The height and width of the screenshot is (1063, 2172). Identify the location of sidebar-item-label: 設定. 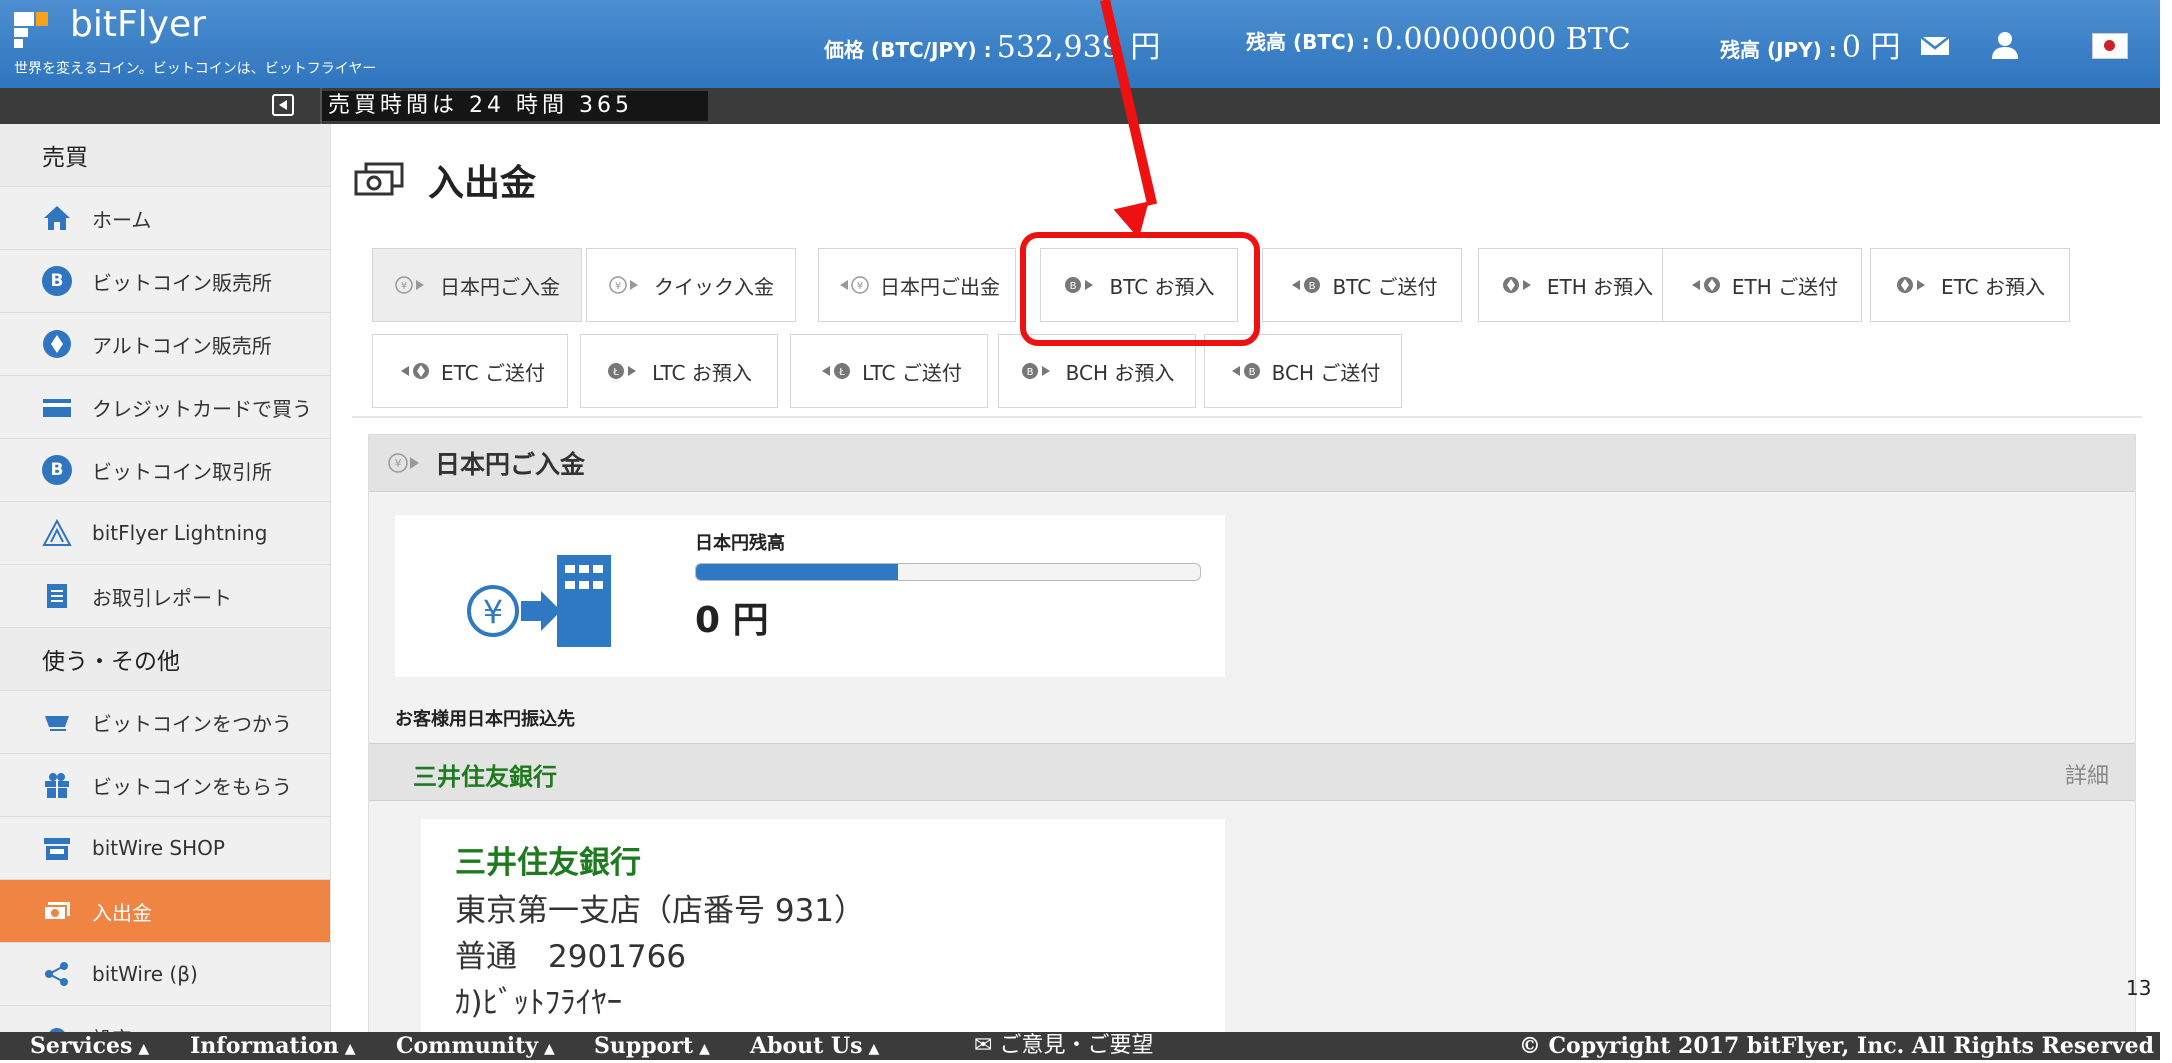
(112, 1028).